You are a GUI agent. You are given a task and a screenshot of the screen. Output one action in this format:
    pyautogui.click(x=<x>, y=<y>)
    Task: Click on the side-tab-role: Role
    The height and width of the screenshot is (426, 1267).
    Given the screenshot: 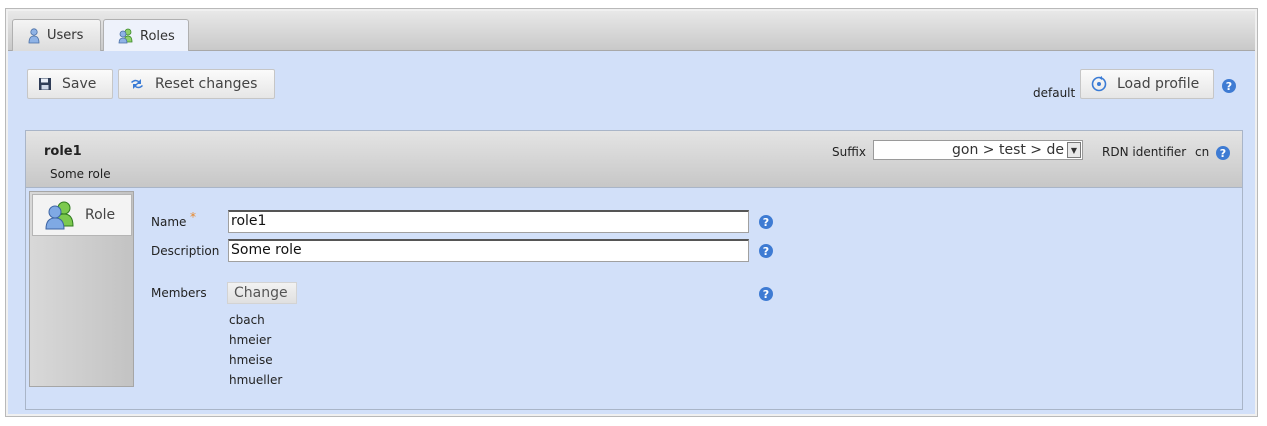 What is the action you would take?
    pyautogui.click(x=82, y=215)
    